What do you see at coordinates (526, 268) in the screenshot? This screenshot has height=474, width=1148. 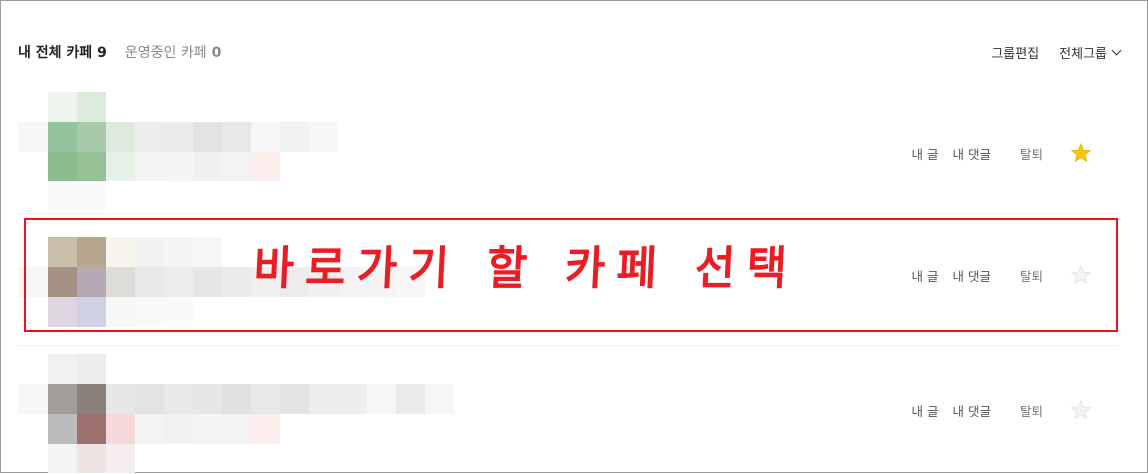 I see `annotation-callout-text: 바로가기 할 카페 선택` at bounding box center [526, 268].